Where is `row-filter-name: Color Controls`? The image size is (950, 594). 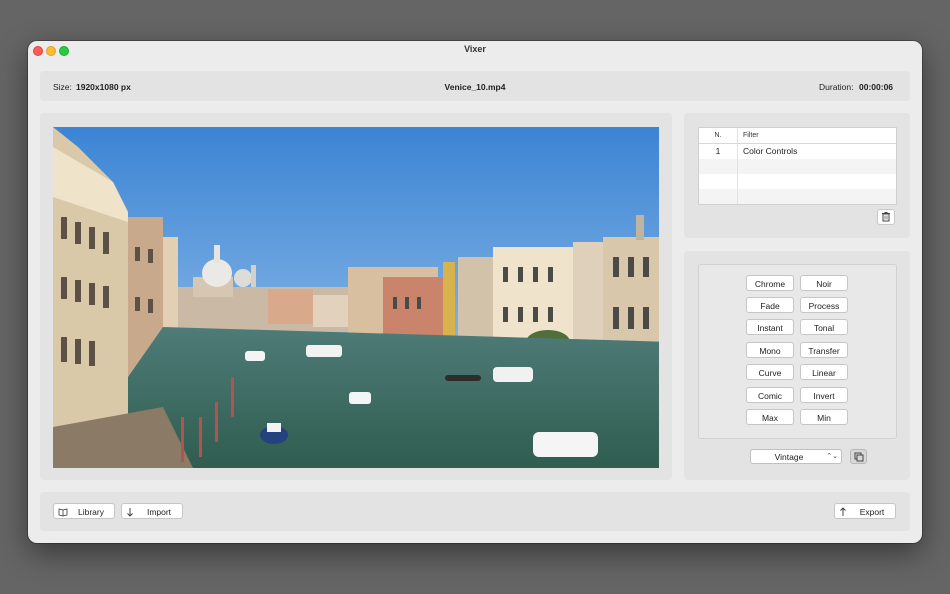 row-filter-name: Color Controls is located at coordinates (770, 151).